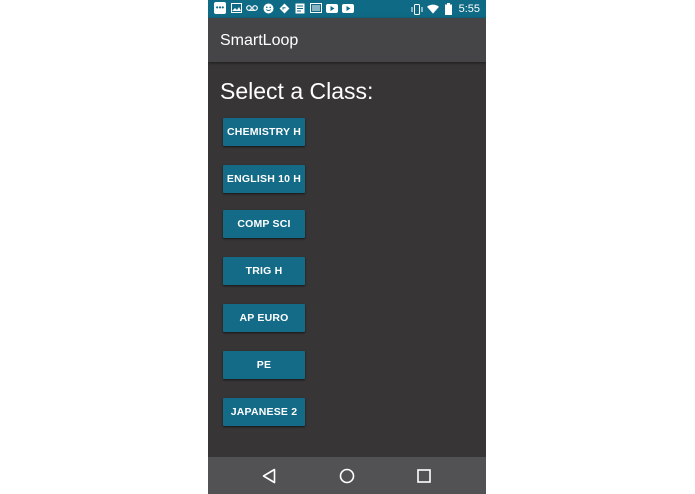 The height and width of the screenshot is (494, 695). What do you see at coordinates (347, 40) in the screenshot?
I see `app-bar: SmartLoop` at bounding box center [347, 40].